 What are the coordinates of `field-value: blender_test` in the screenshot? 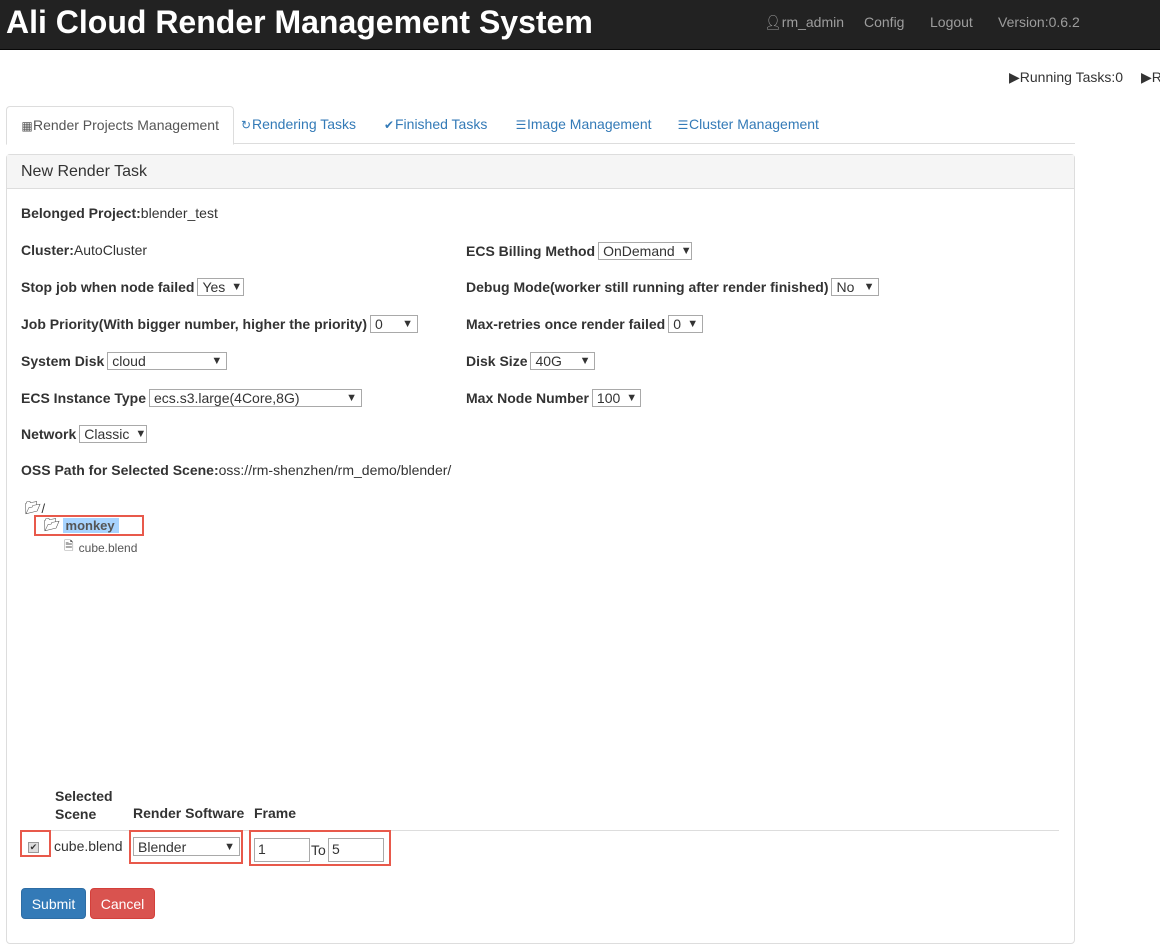 It's located at (179, 213).